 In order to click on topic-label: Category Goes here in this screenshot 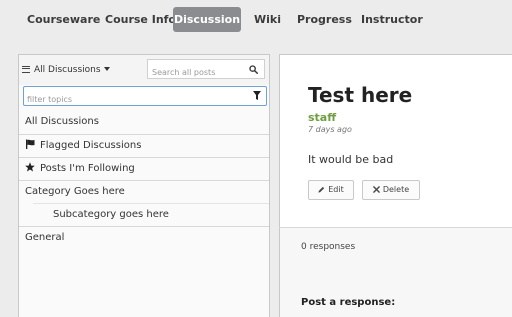, I will do `click(75, 191)`.